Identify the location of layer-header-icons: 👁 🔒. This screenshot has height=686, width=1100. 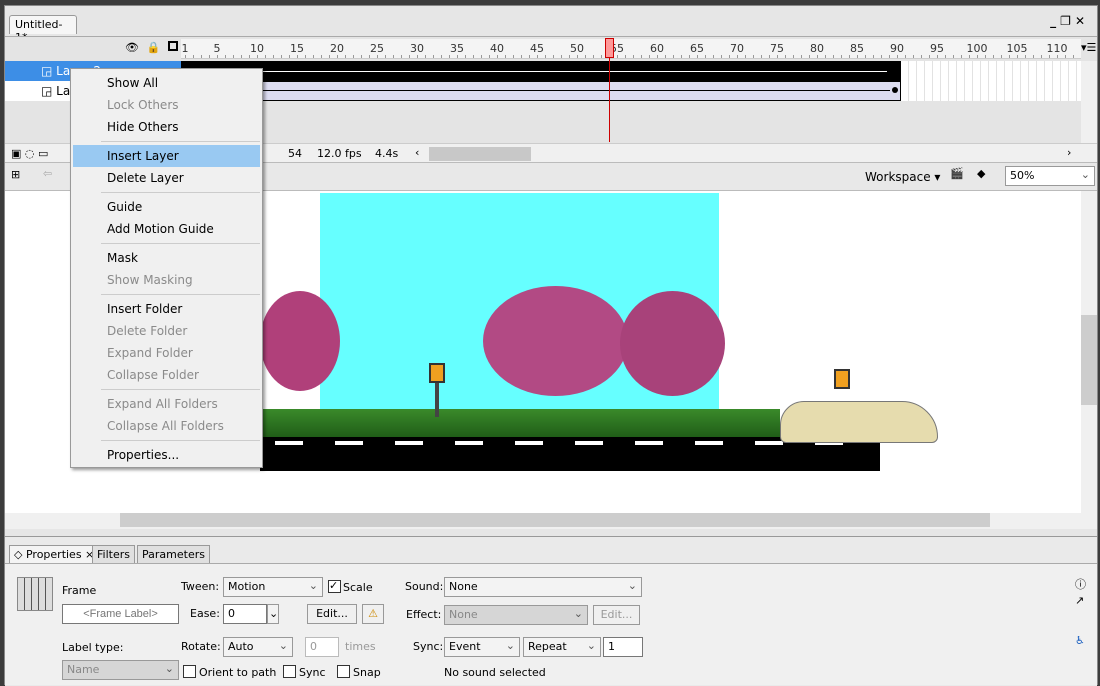
(151, 47).